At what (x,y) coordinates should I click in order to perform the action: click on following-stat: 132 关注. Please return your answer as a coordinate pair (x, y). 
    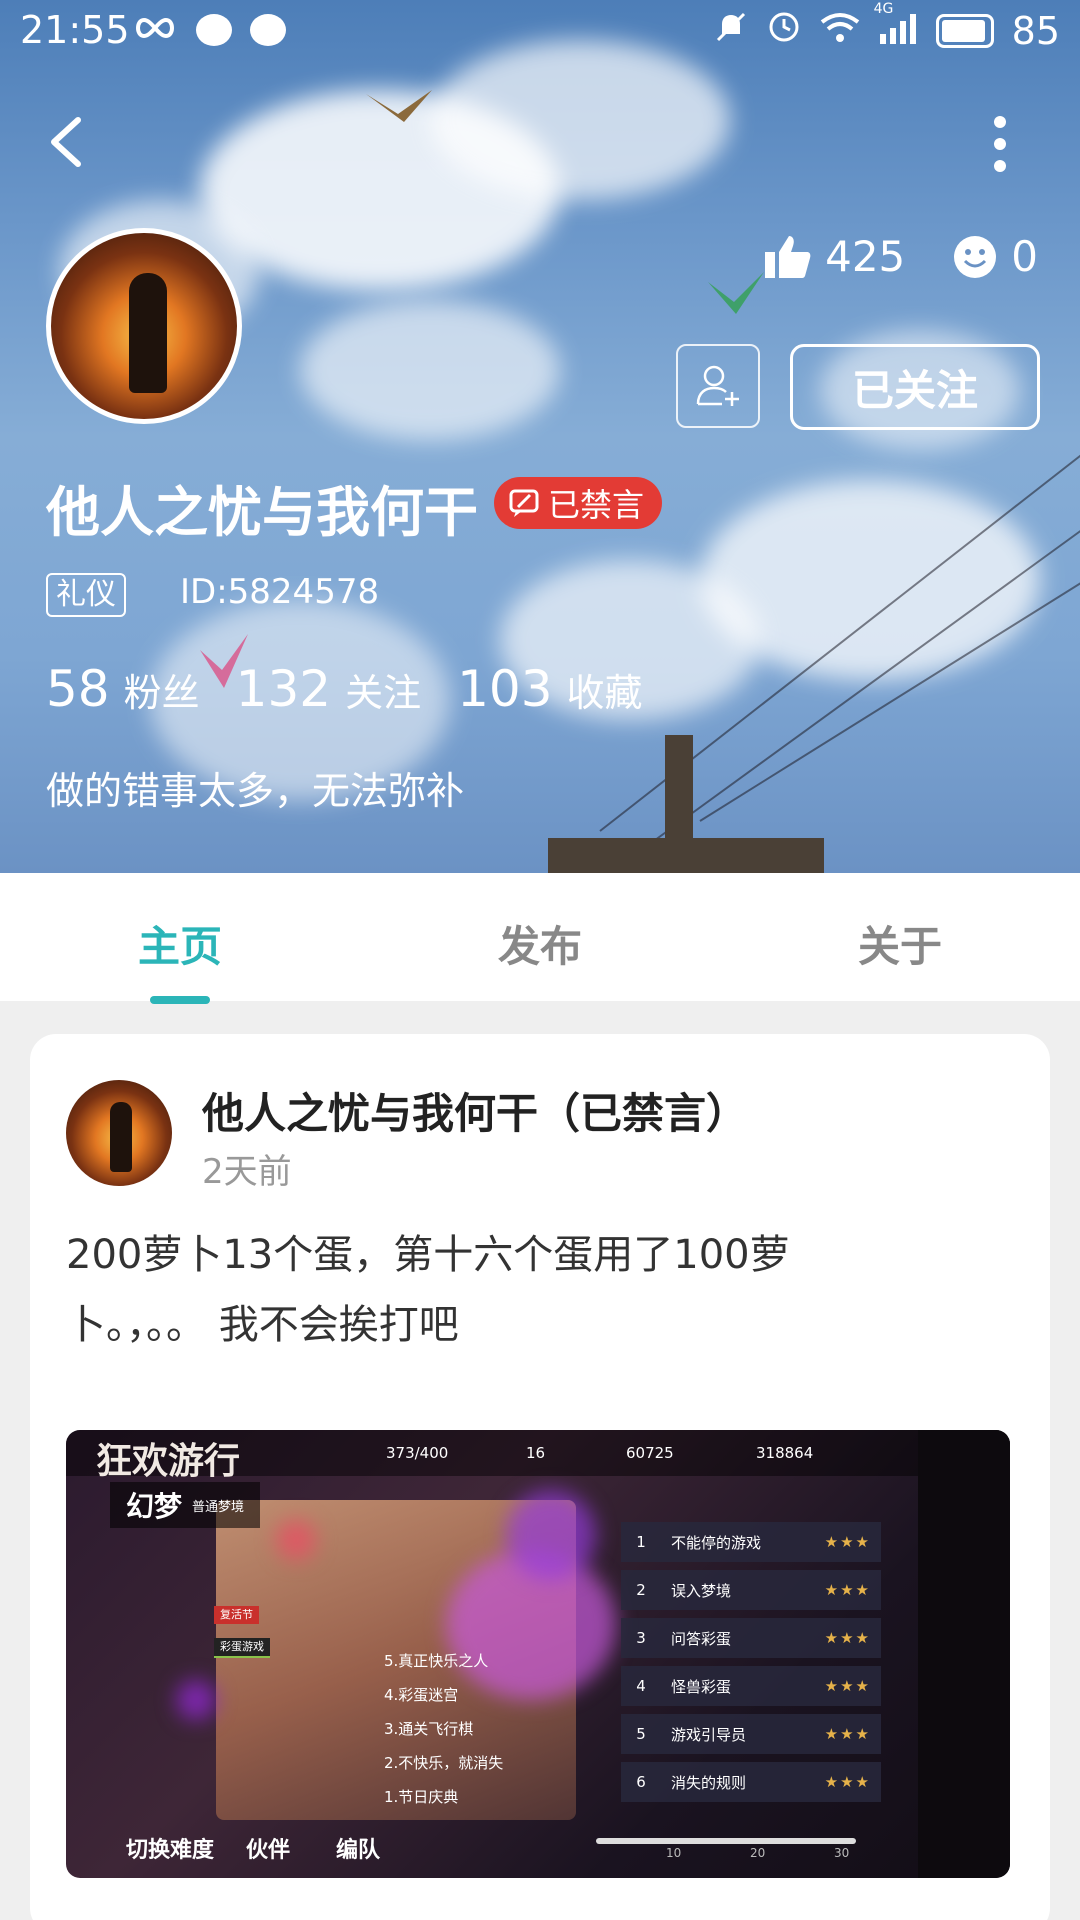
    Looking at the image, I should click on (328, 689).